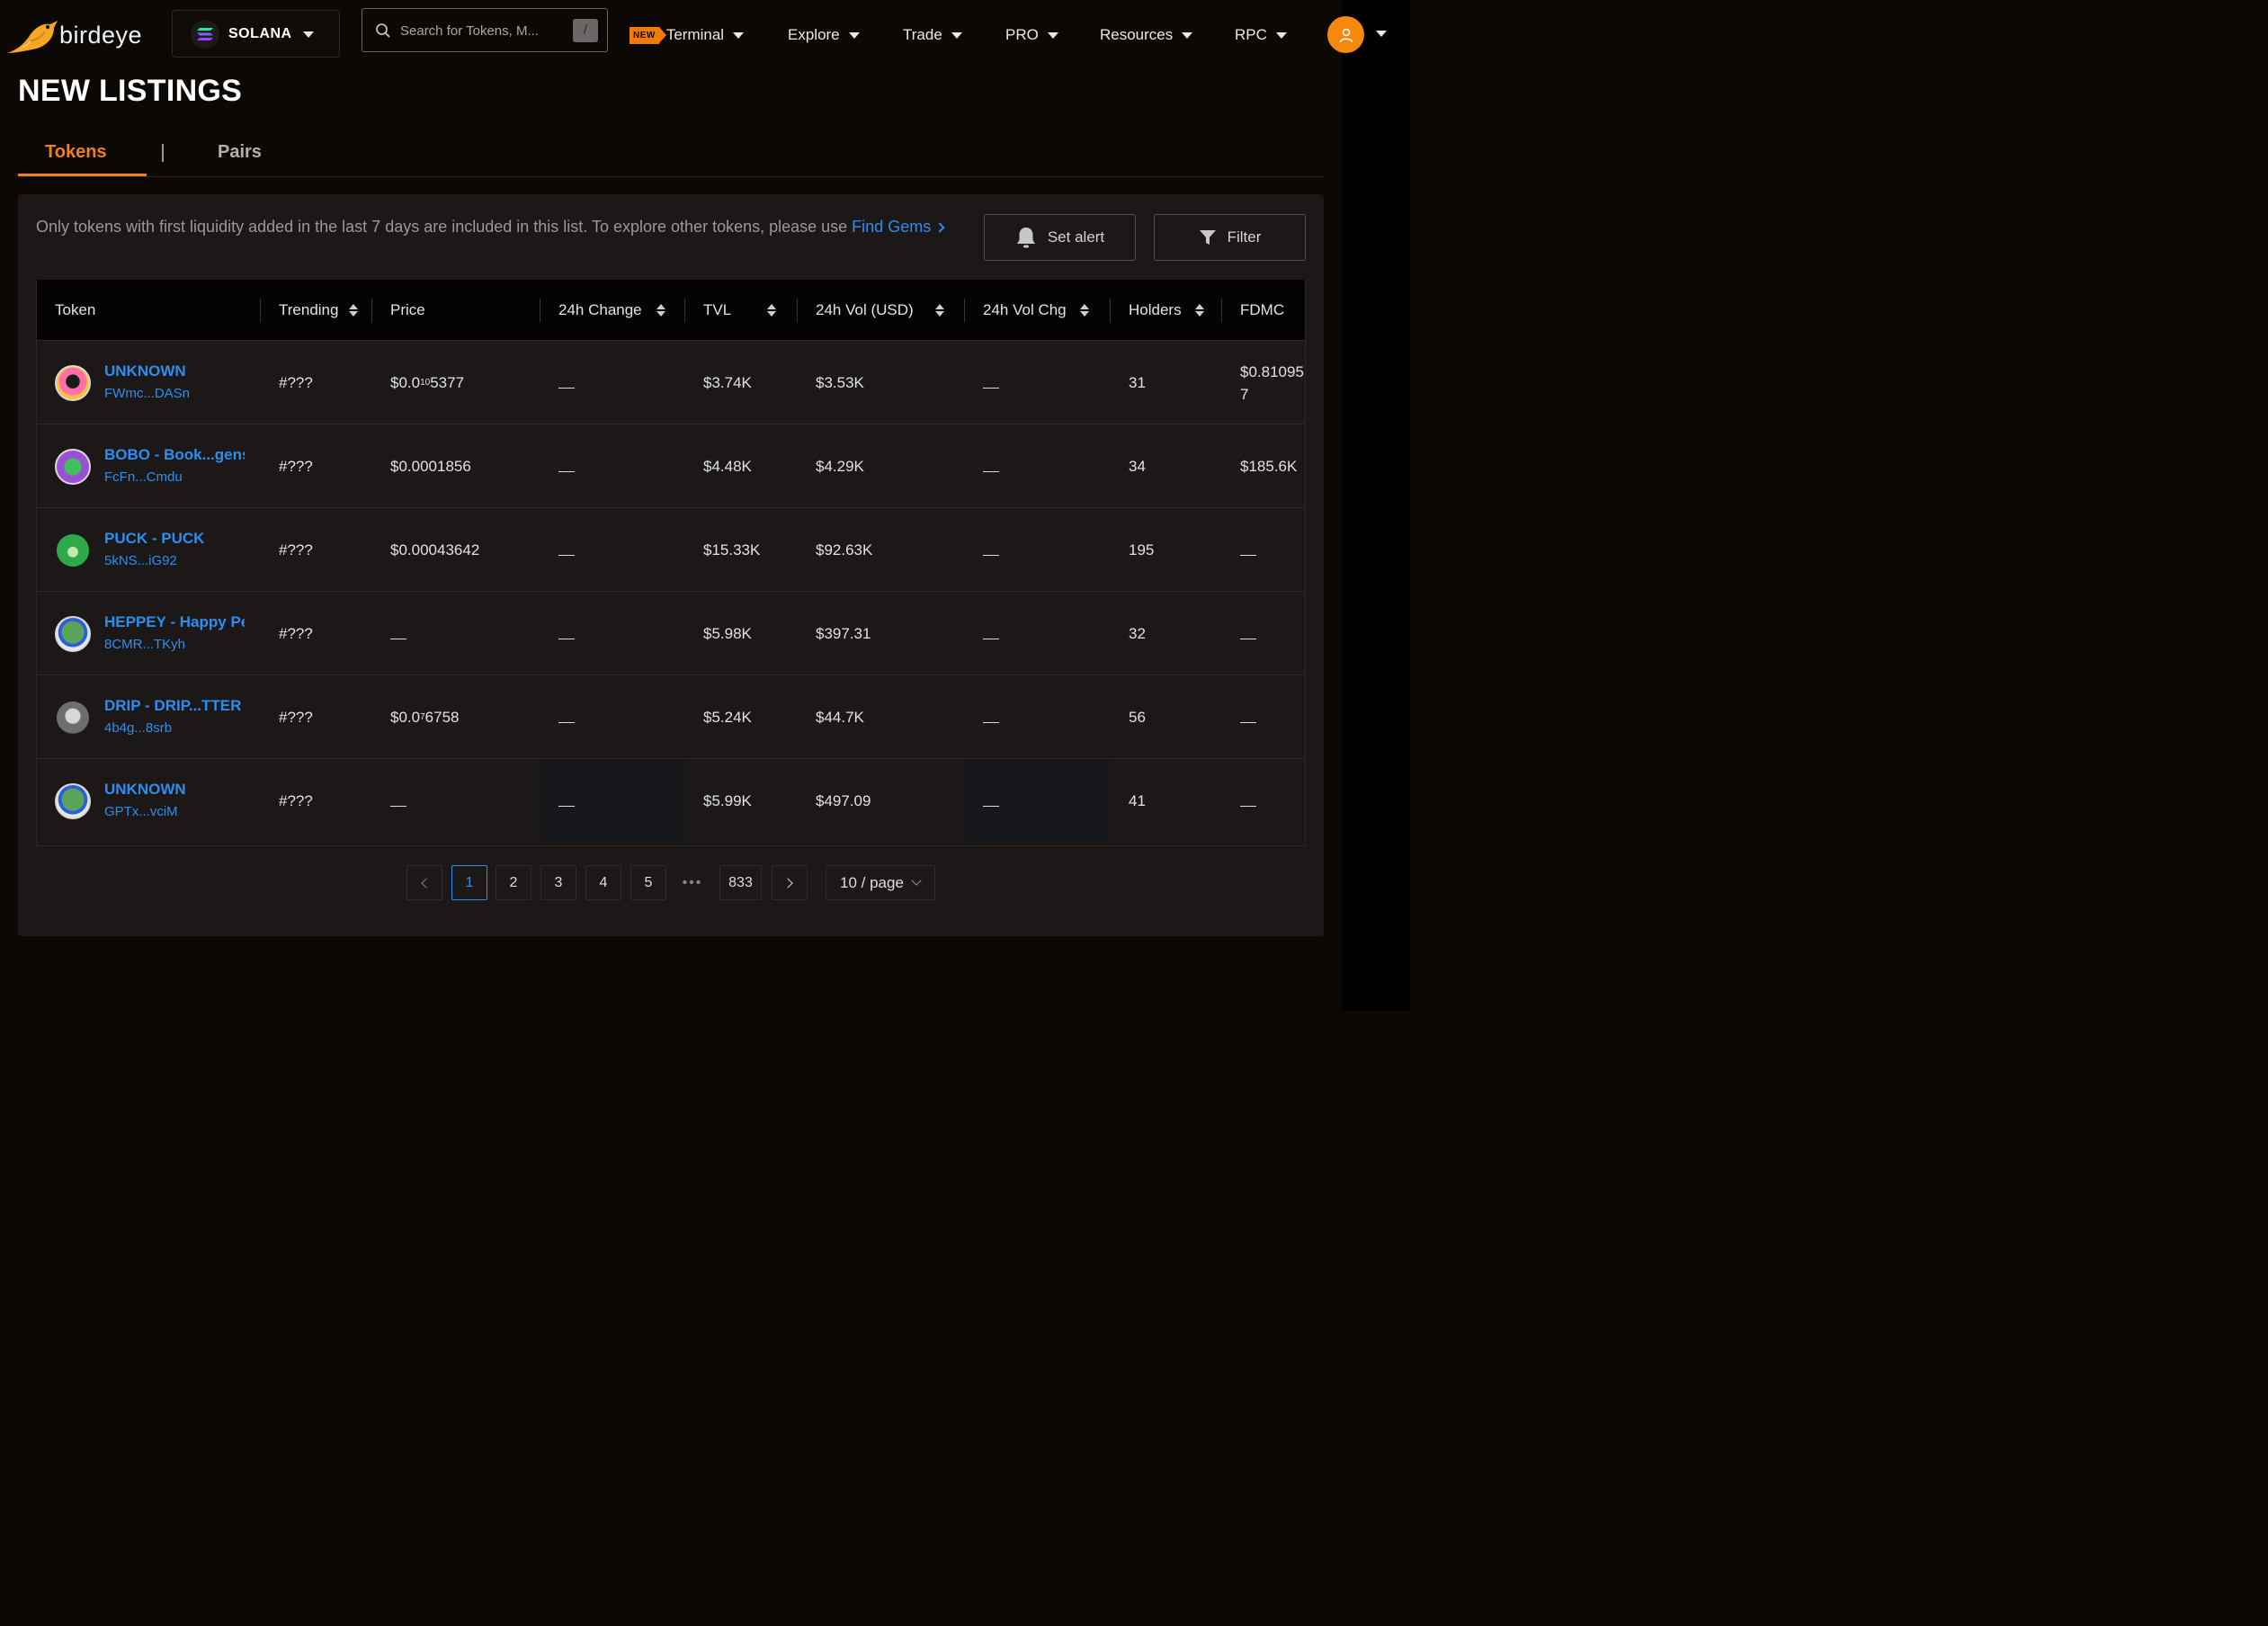 The image size is (2268, 1626). What do you see at coordinates (648, 882) in the screenshot?
I see `page-5: 5` at bounding box center [648, 882].